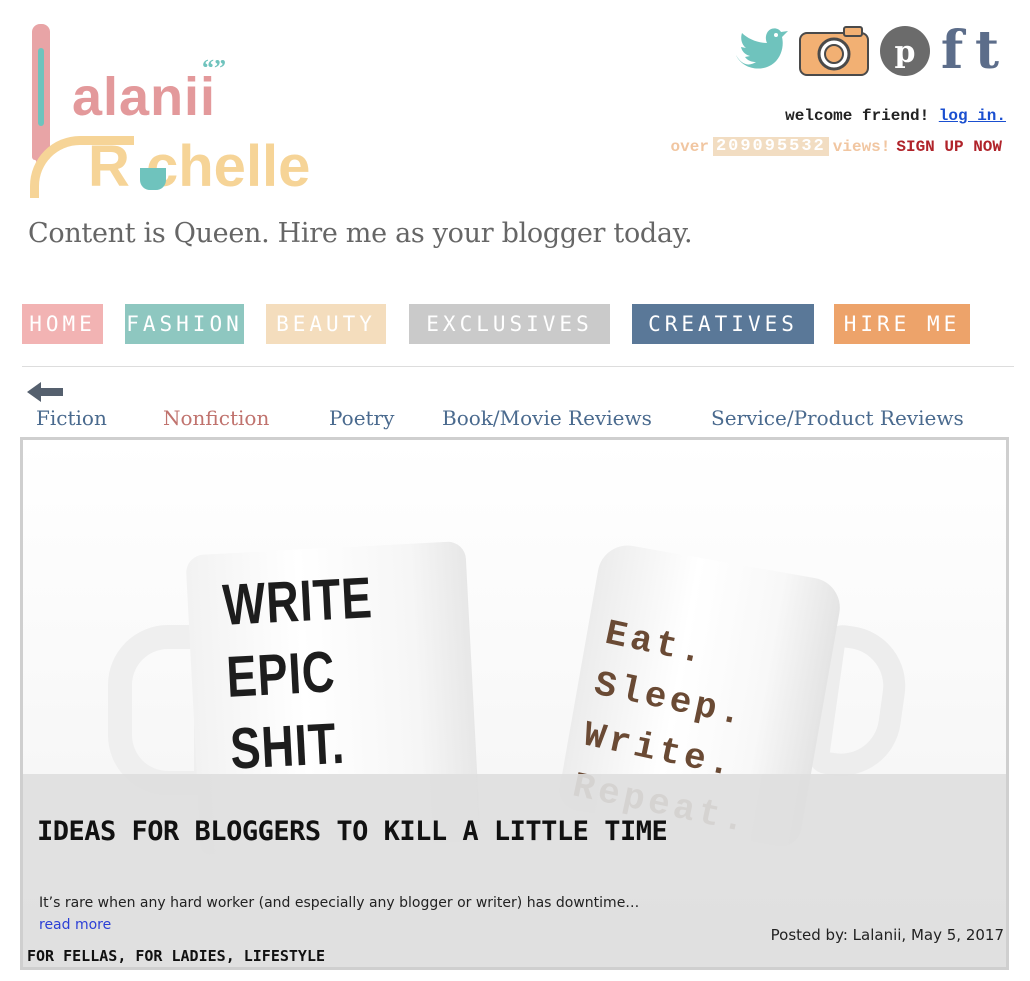 This screenshot has width=1030, height=981. I want to click on post-byline: Posted by: Lalanii, May 5, 2017, so click(887, 935).